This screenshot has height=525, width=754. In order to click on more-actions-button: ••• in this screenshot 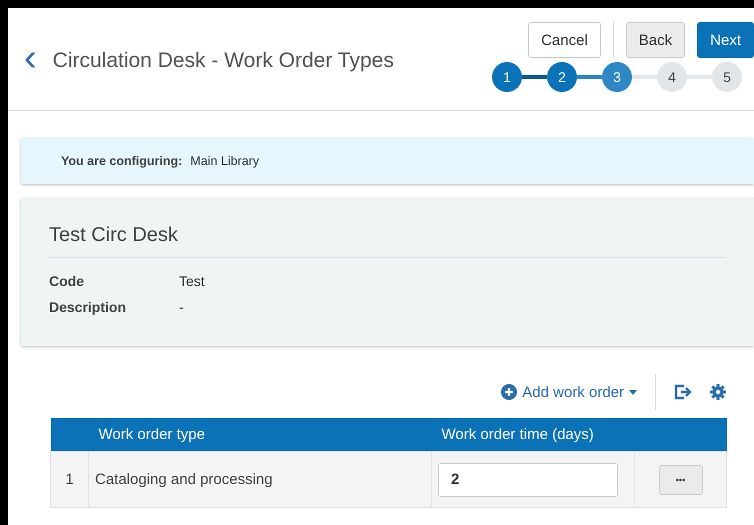, I will do `click(680, 479)`.